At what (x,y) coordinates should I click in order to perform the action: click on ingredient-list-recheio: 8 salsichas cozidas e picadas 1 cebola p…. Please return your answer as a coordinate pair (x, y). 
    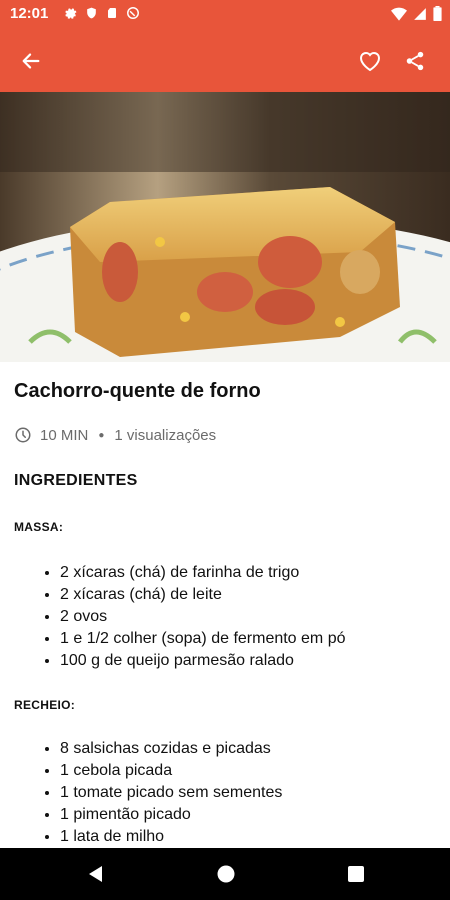
    Looking at the image, I should click on (148, 793).